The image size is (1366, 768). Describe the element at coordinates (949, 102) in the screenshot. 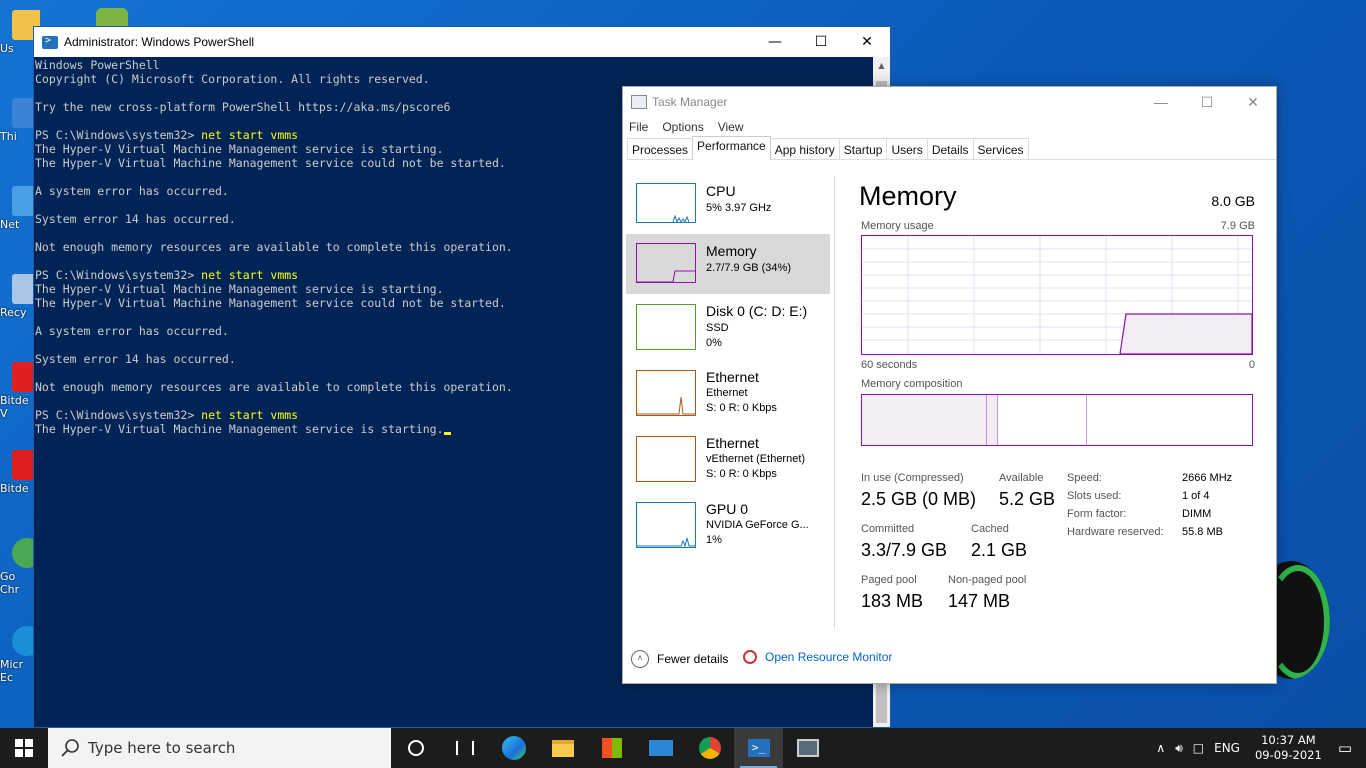

I see `taskmanager-titlebar: Task Manager — ☐ ✕` at that location.